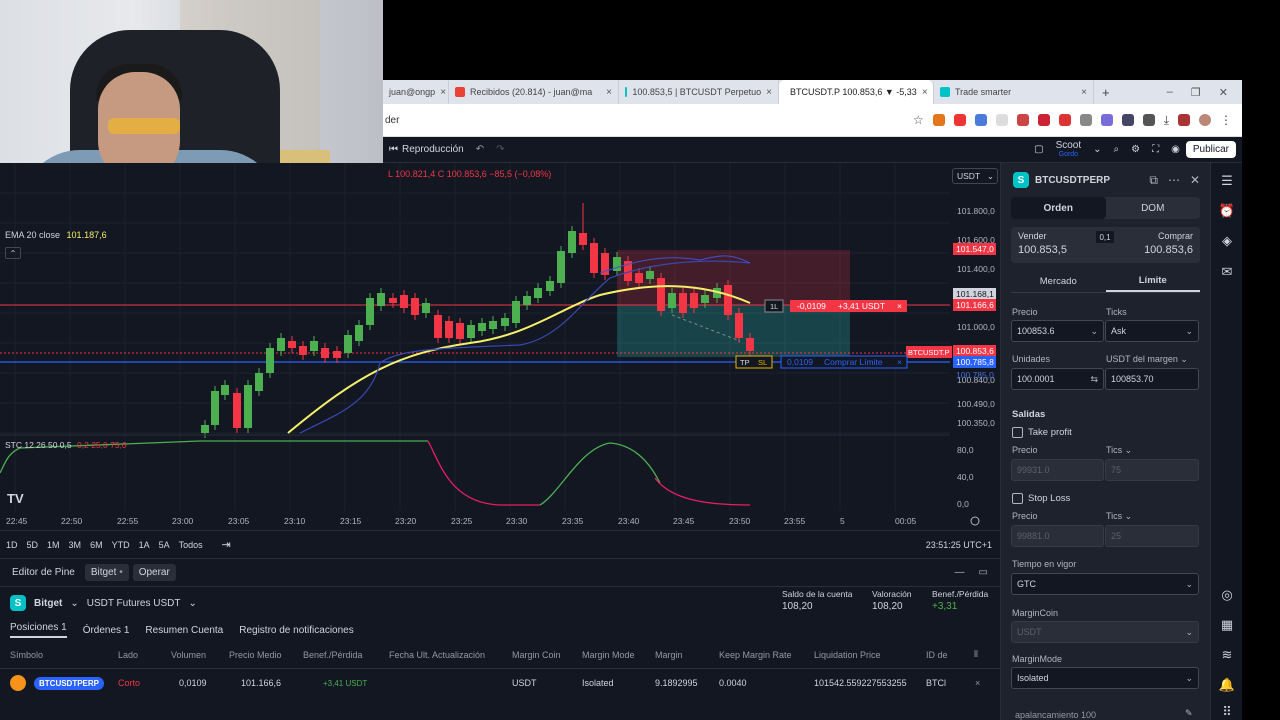  Describe the element at coordinates (1168, 250) in the screenshot. I see `buy-price: 100.853,6` at that location.